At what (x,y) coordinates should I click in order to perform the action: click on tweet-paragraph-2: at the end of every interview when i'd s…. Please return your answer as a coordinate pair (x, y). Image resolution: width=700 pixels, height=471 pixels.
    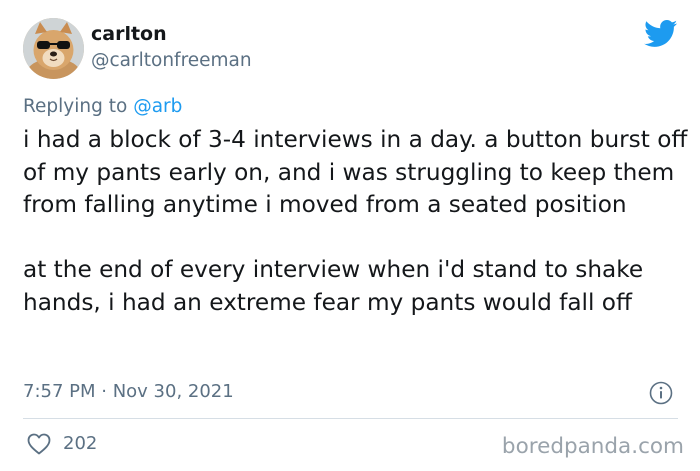
    Looking at the image, I should click on (333, 286).